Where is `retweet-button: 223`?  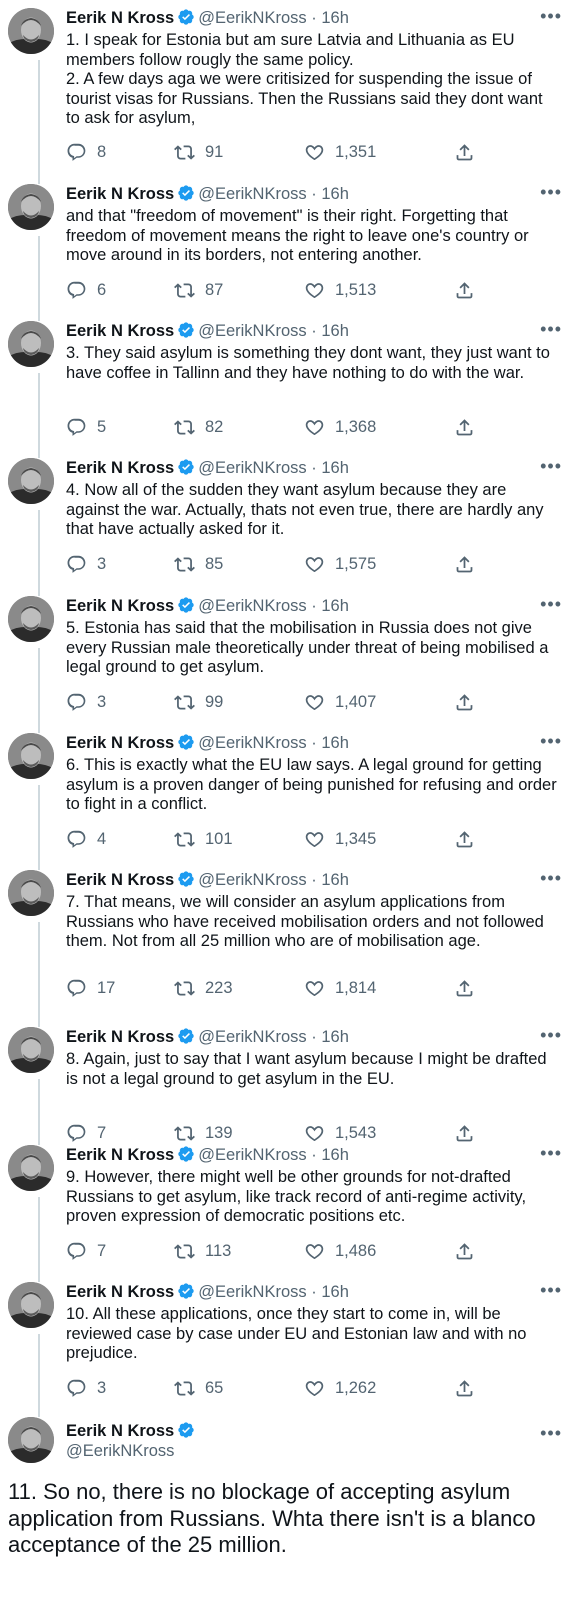
retweet-button: 223 is located at coordinates (203, 988).